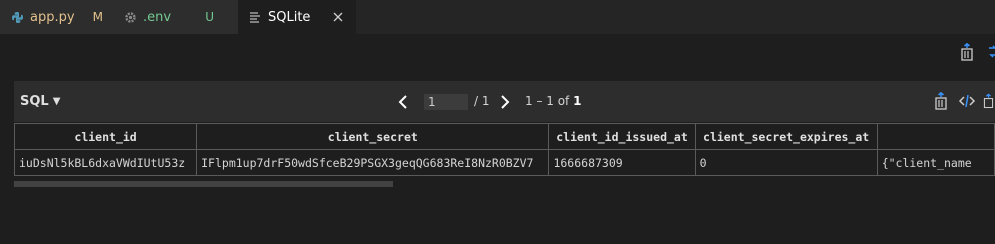 This screenshot has height=244, width=995. What do you see at coordinates (105, 162) in the screenshot?
I see `table-cell: iuDsNl5kBL6dxaVWdIUtU53z` at bounding box center [105, 162].